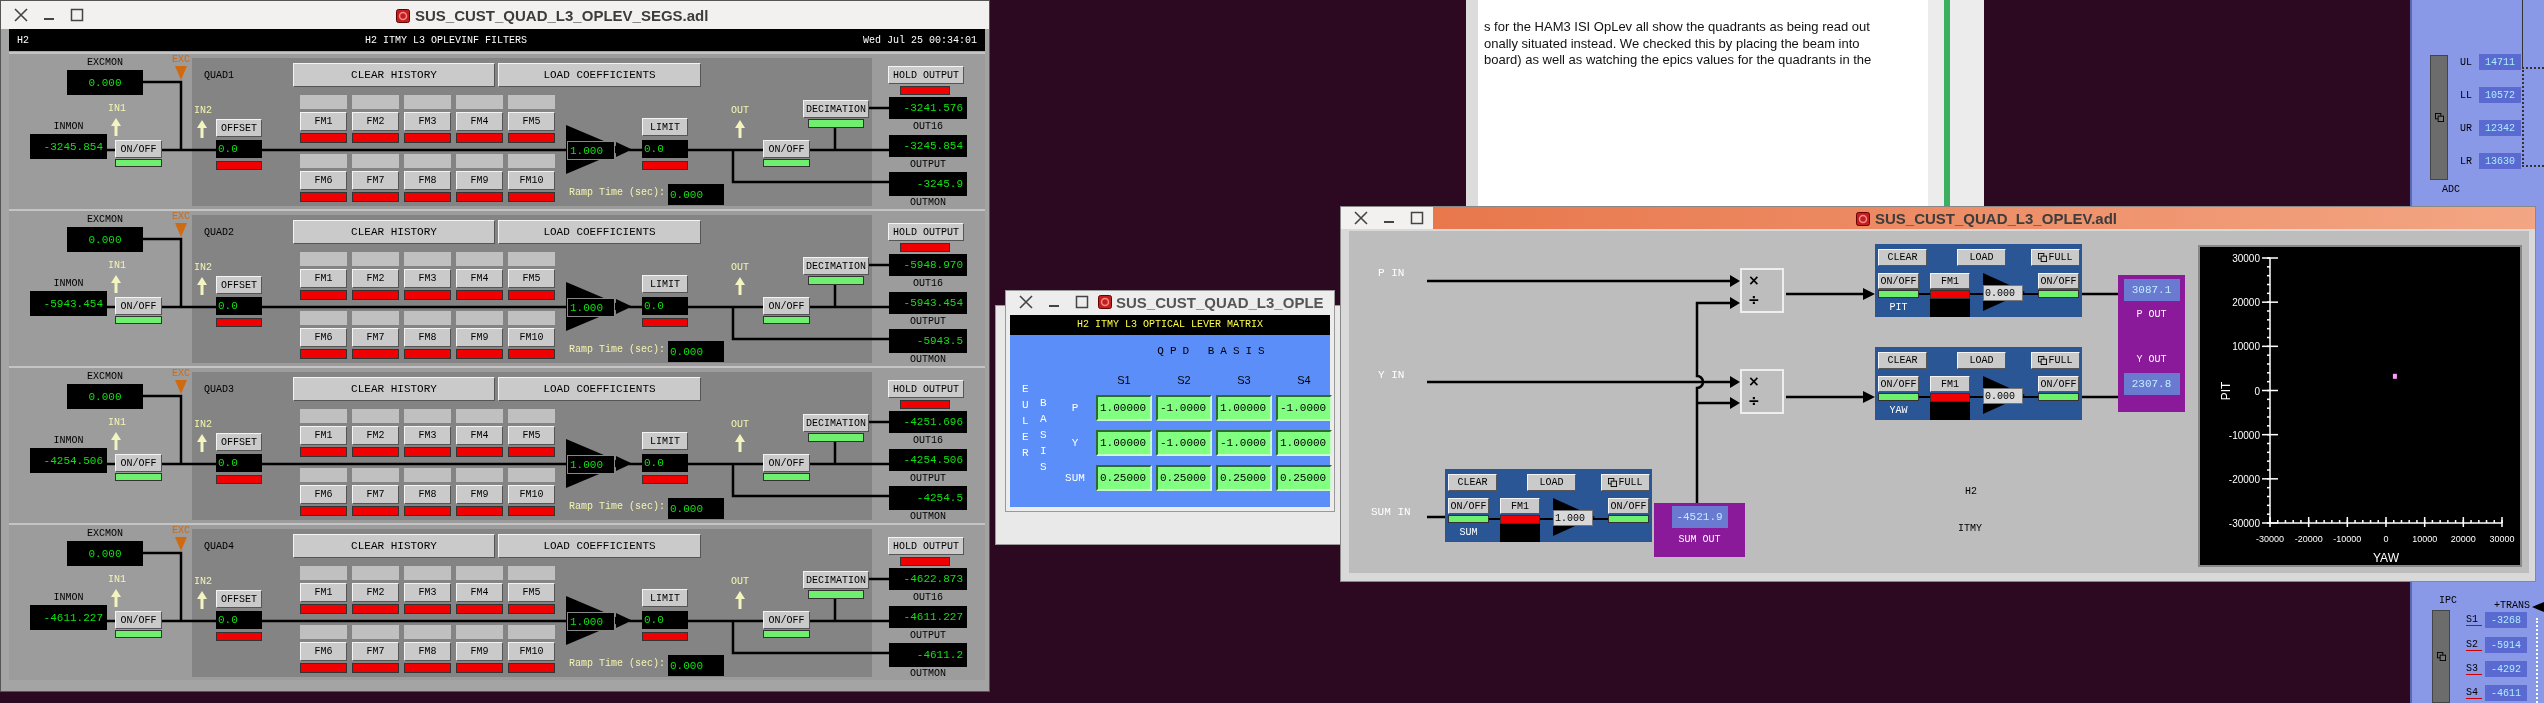 The height and width of the screenshot is (703, 2544). Describe the element at coordinates (1573, 518) in the screenshot. I see `gain-field: 1.000` at that location.